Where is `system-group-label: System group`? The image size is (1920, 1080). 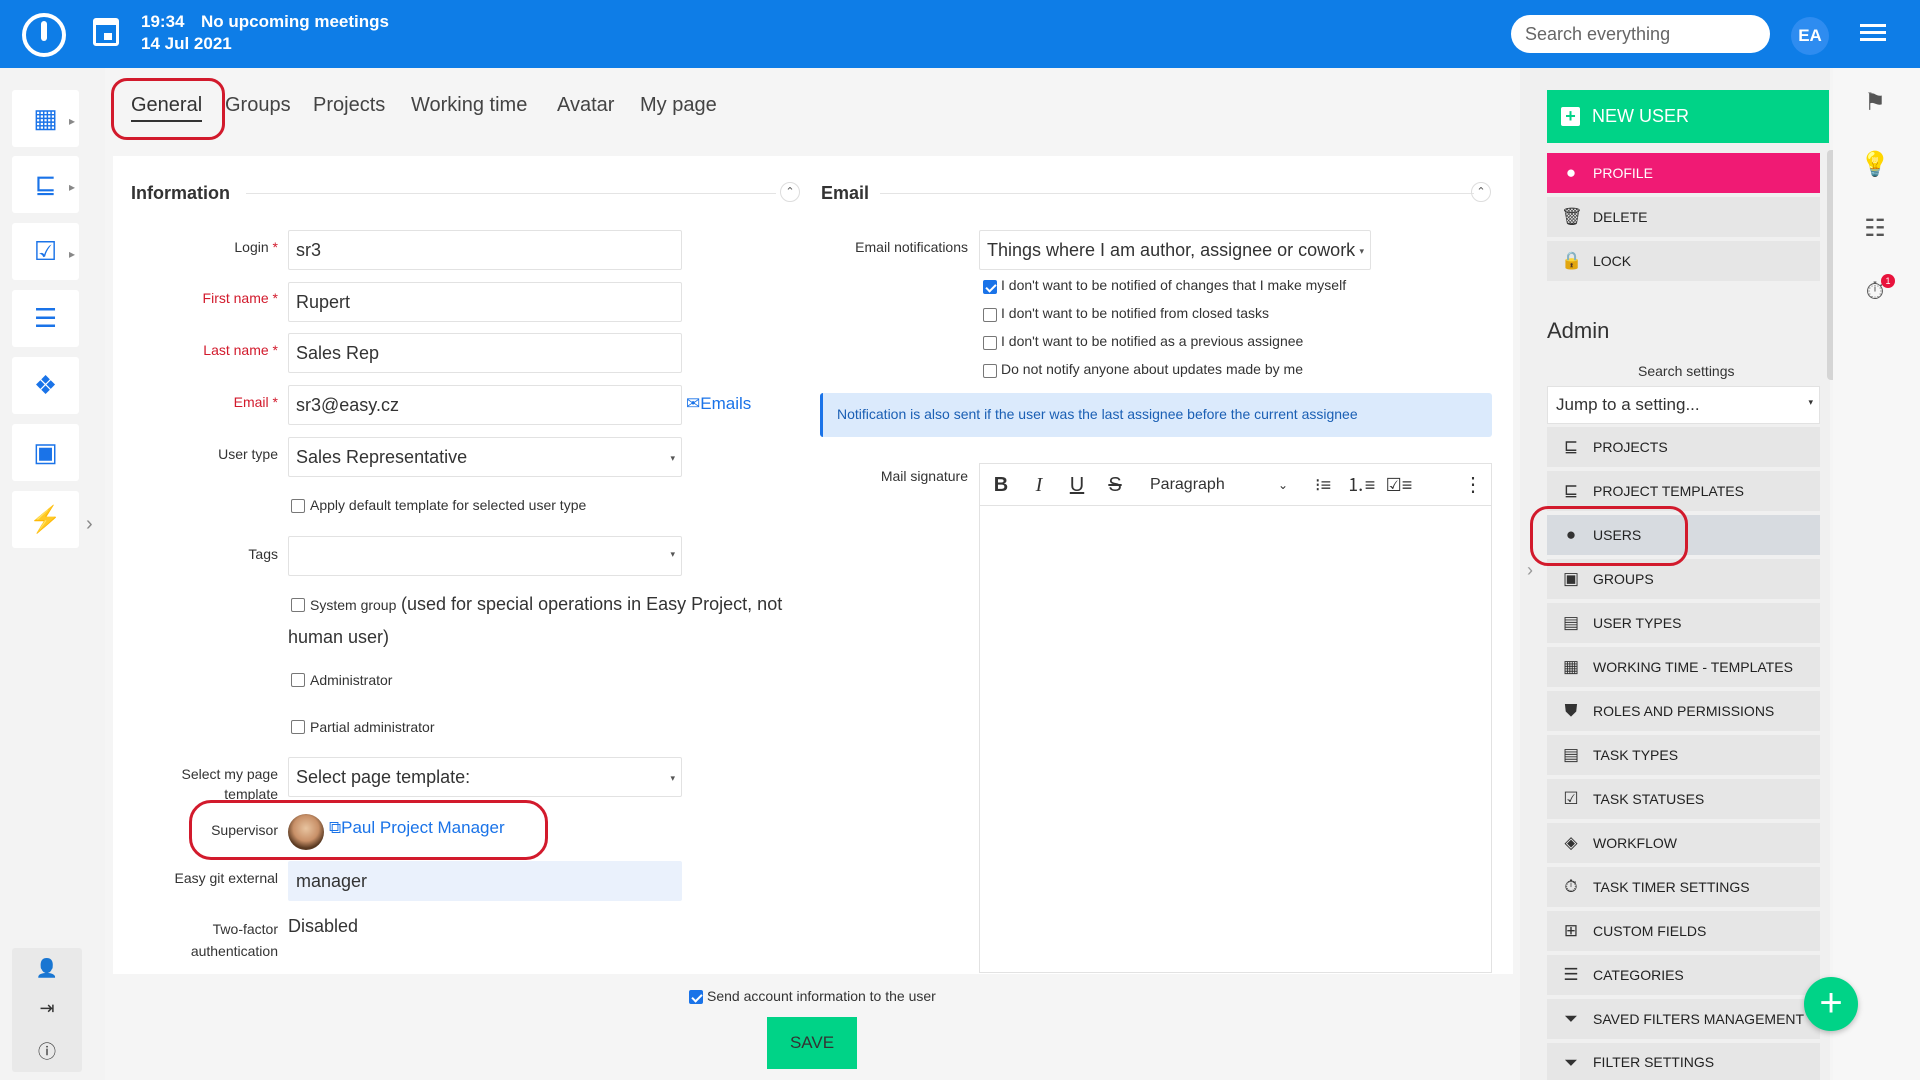
system-group-label: System group is located at coordinates (353, 605).